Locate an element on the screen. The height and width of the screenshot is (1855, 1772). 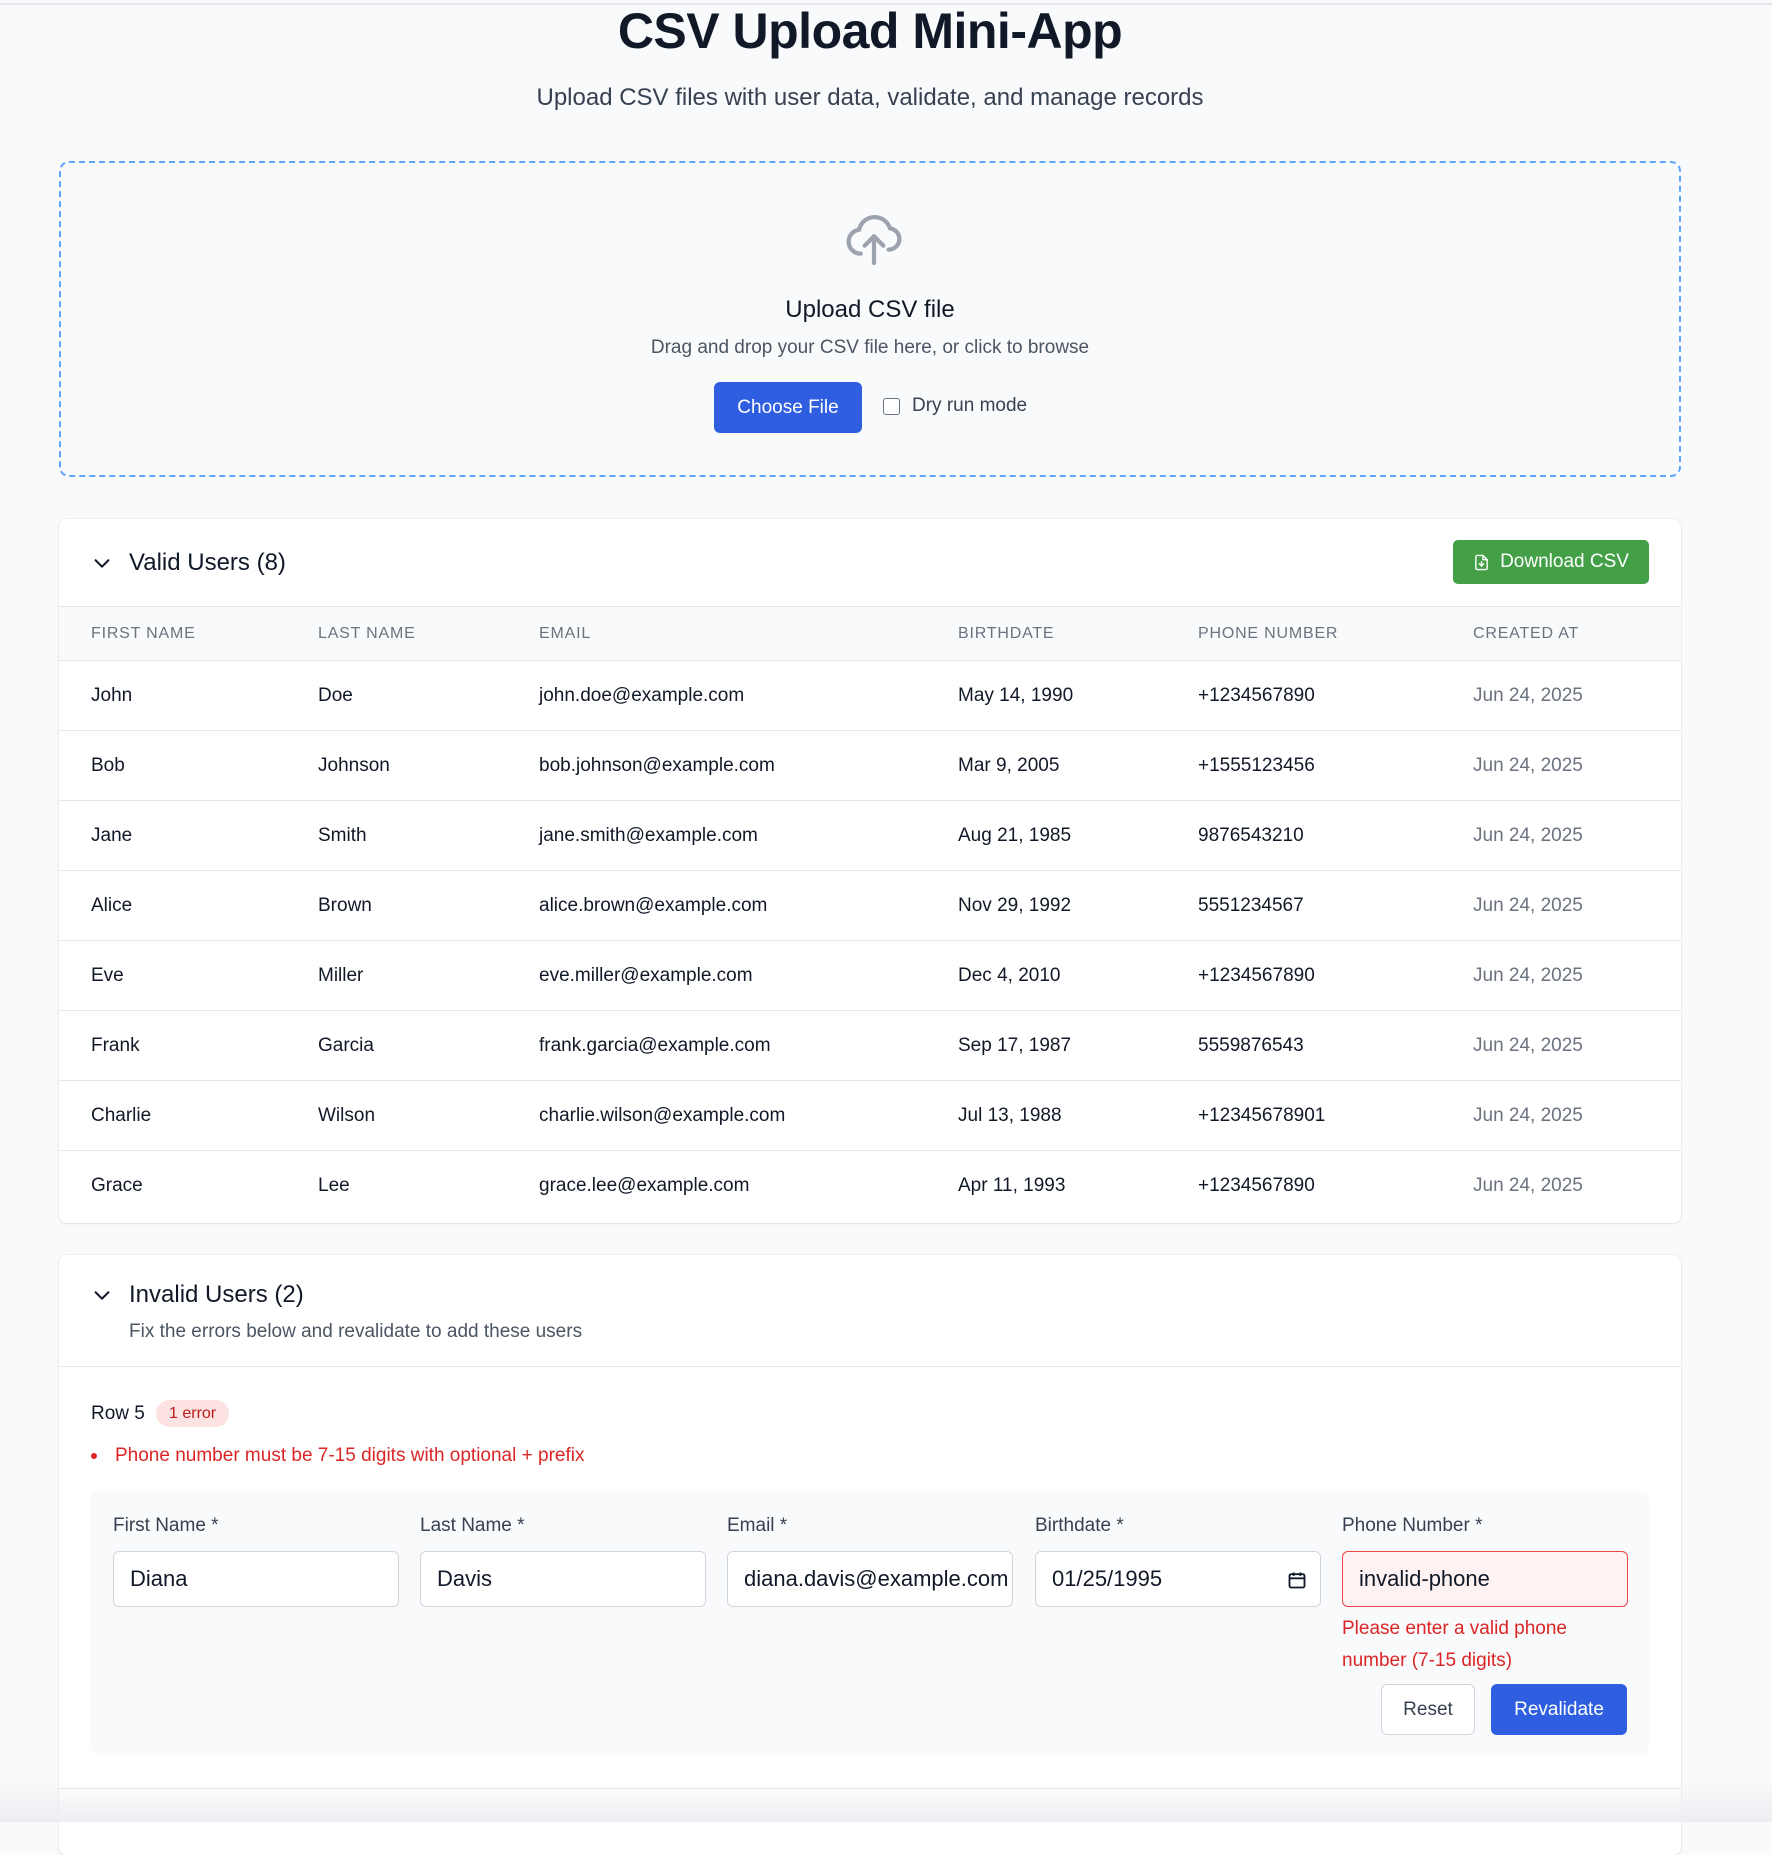
invalid-users-header: Invalid Users (2) is located at coordinates (197, 1295).